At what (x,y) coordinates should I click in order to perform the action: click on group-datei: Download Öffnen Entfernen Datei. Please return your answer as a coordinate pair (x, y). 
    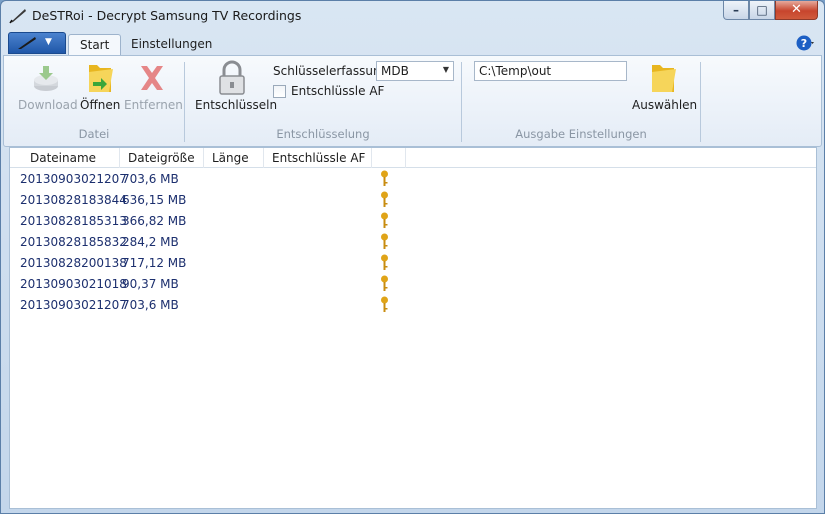
    Looking at the image, I should click on (94, 101).